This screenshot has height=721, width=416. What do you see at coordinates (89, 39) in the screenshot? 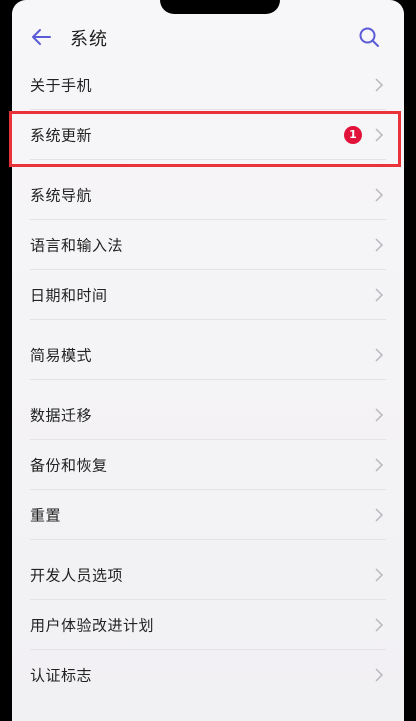
I see `page-title: 系统` at bounding box center [89, 39].